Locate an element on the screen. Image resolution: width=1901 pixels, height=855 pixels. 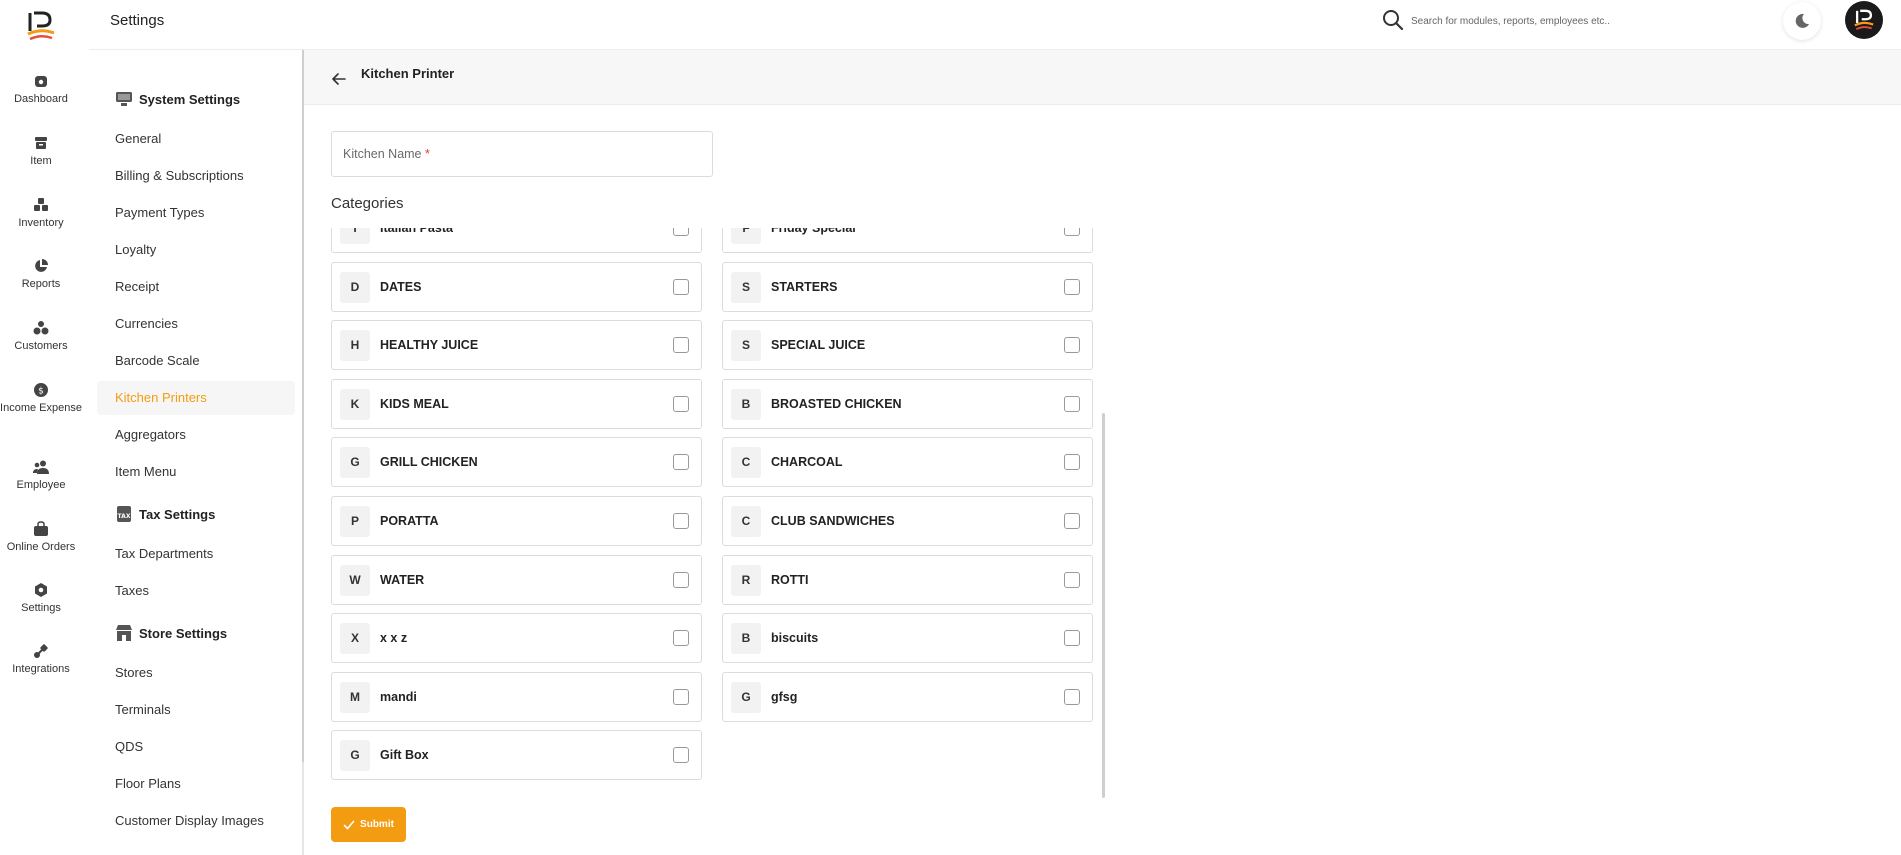
category-initial: S is located at coordinates (746, 287).